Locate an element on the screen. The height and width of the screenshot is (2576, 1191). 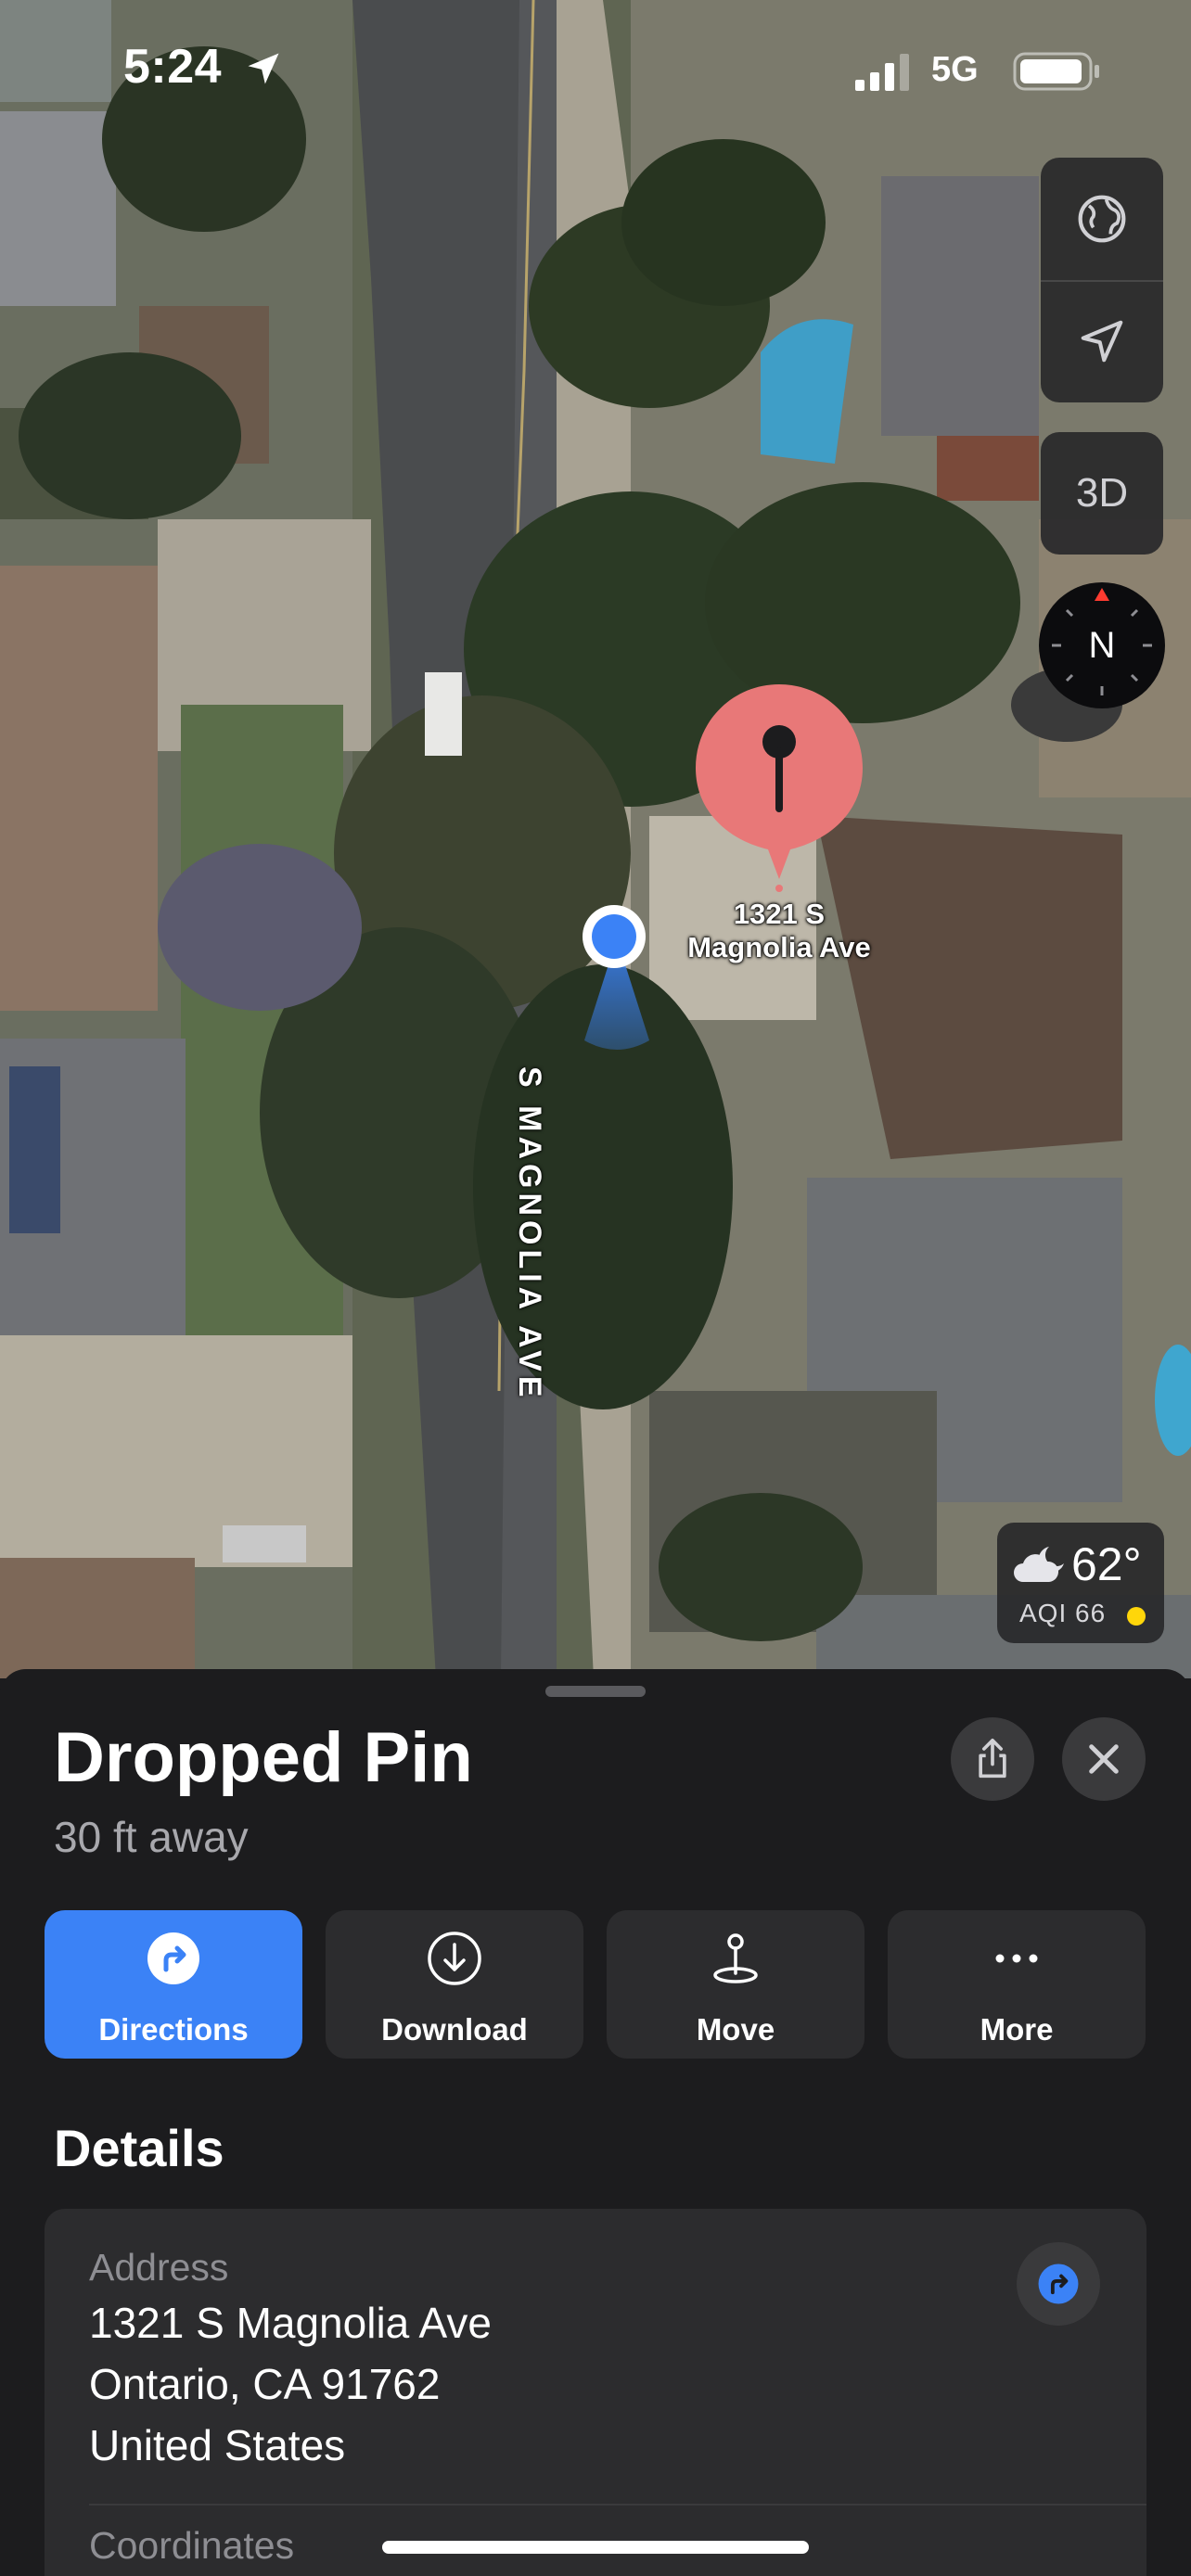
network-type: 5G is located at coordinates (955, 69).